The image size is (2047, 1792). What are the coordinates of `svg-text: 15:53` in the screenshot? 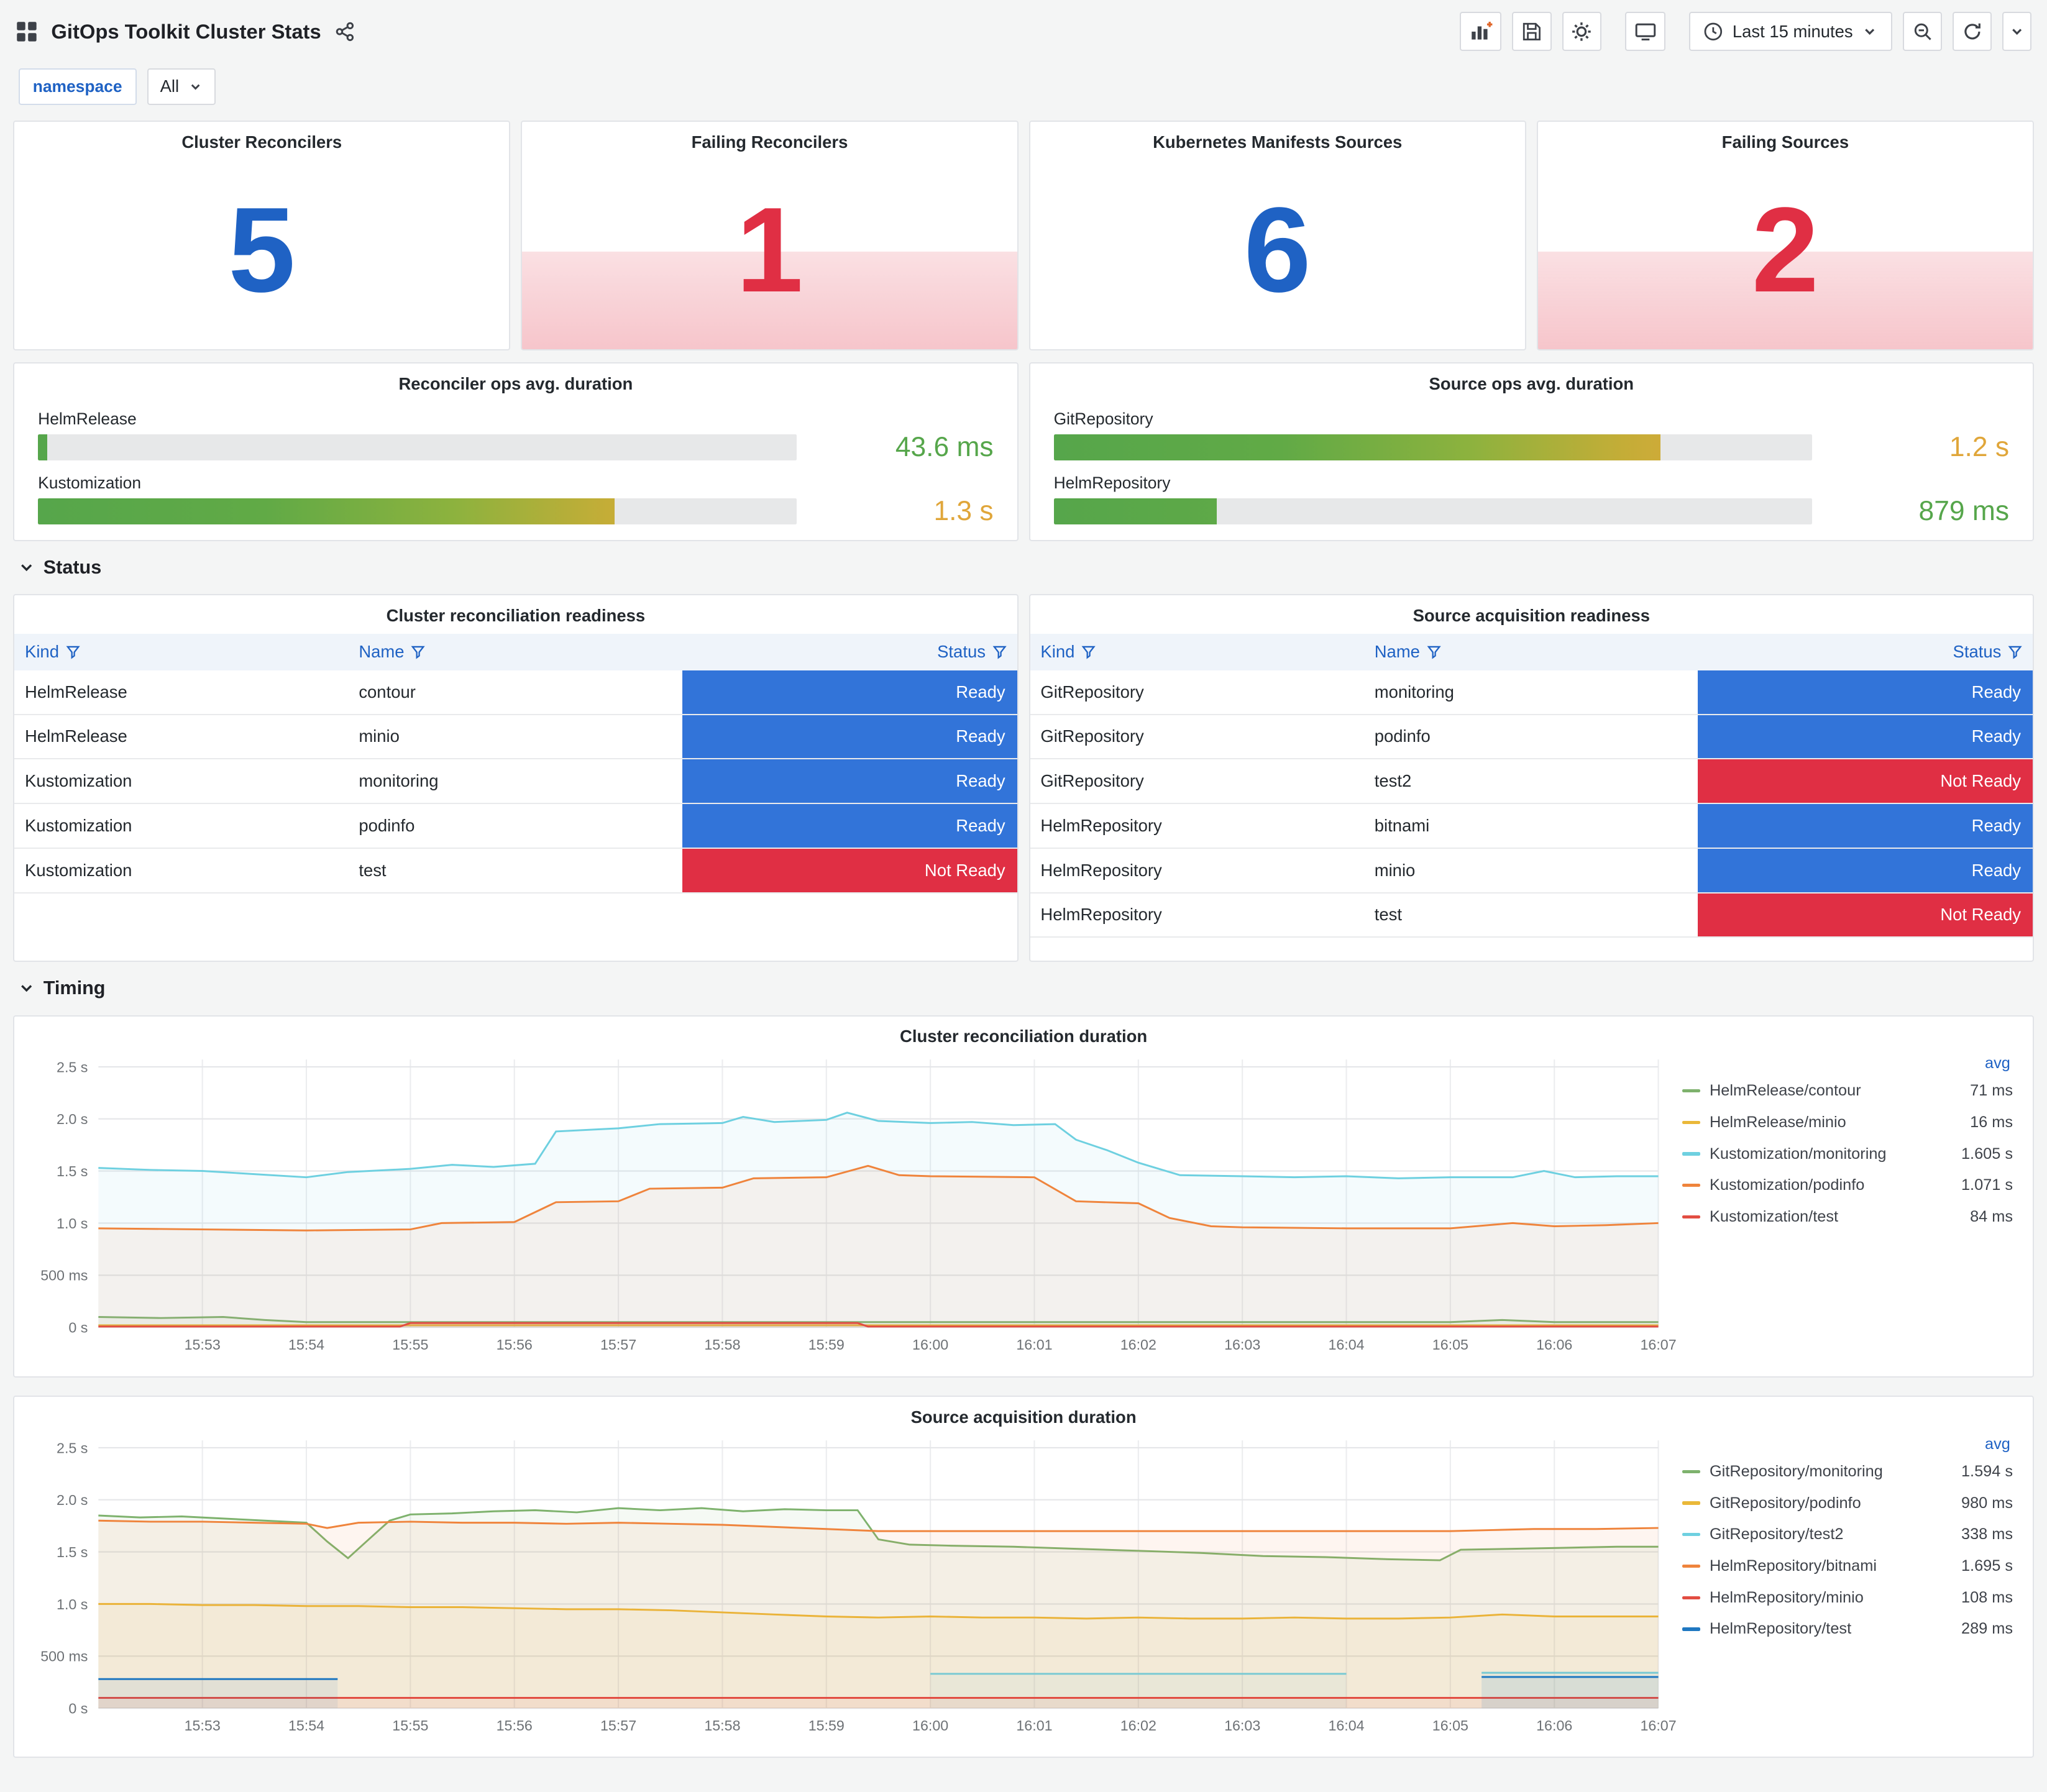 It's located at (203, 1345).